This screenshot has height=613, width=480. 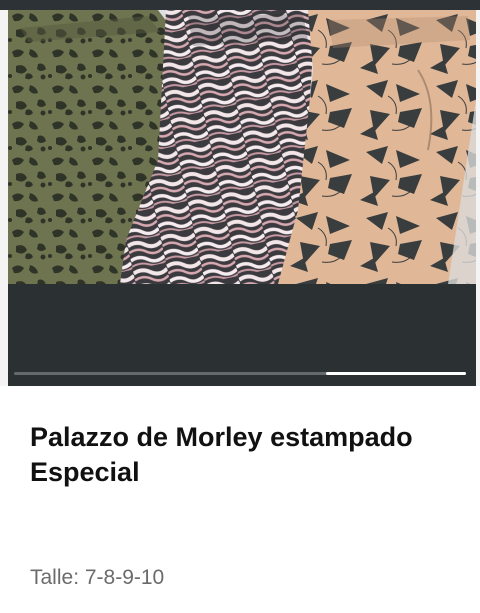 What do you see at coordinates (240, 5) in the screenshot?
I see `status-bar` at bounding box center [240, 5].